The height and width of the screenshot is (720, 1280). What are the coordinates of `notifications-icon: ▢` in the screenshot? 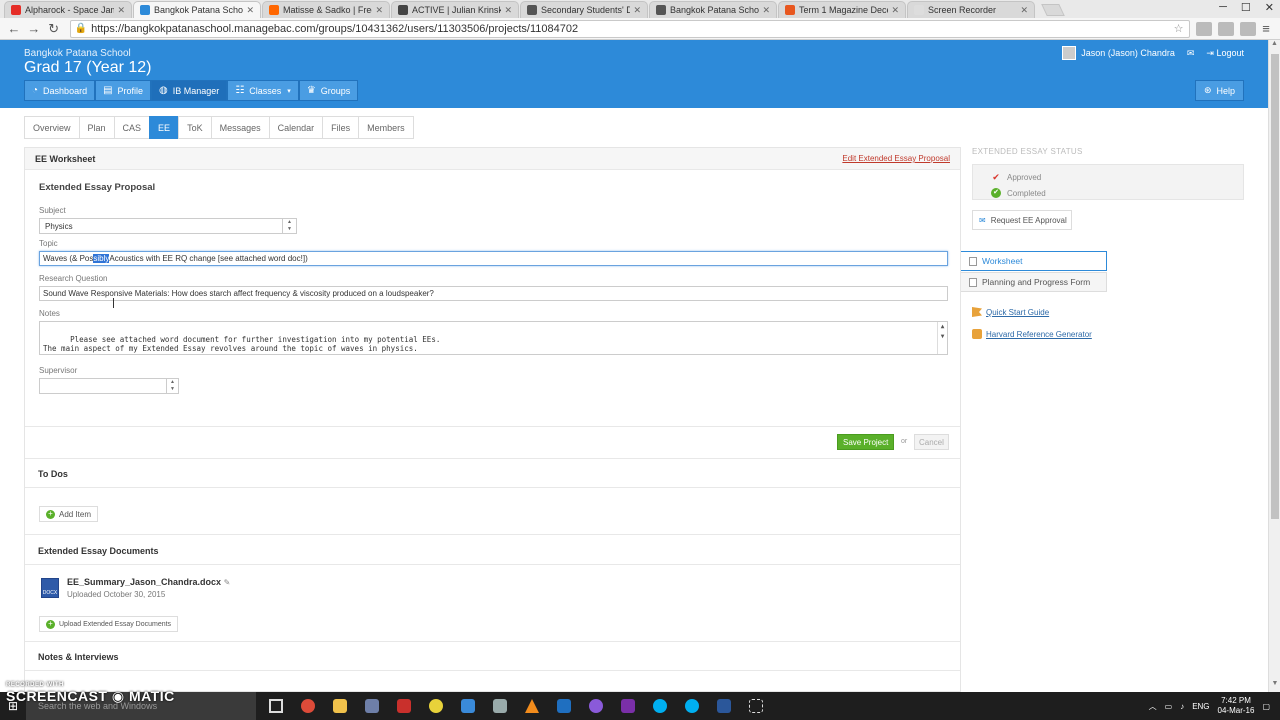 It's located at (1266, 706).